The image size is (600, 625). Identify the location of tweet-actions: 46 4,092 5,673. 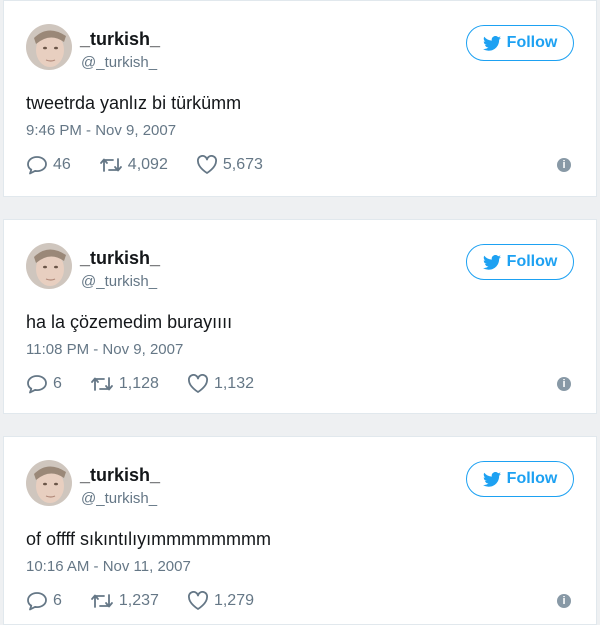
(158, 165).